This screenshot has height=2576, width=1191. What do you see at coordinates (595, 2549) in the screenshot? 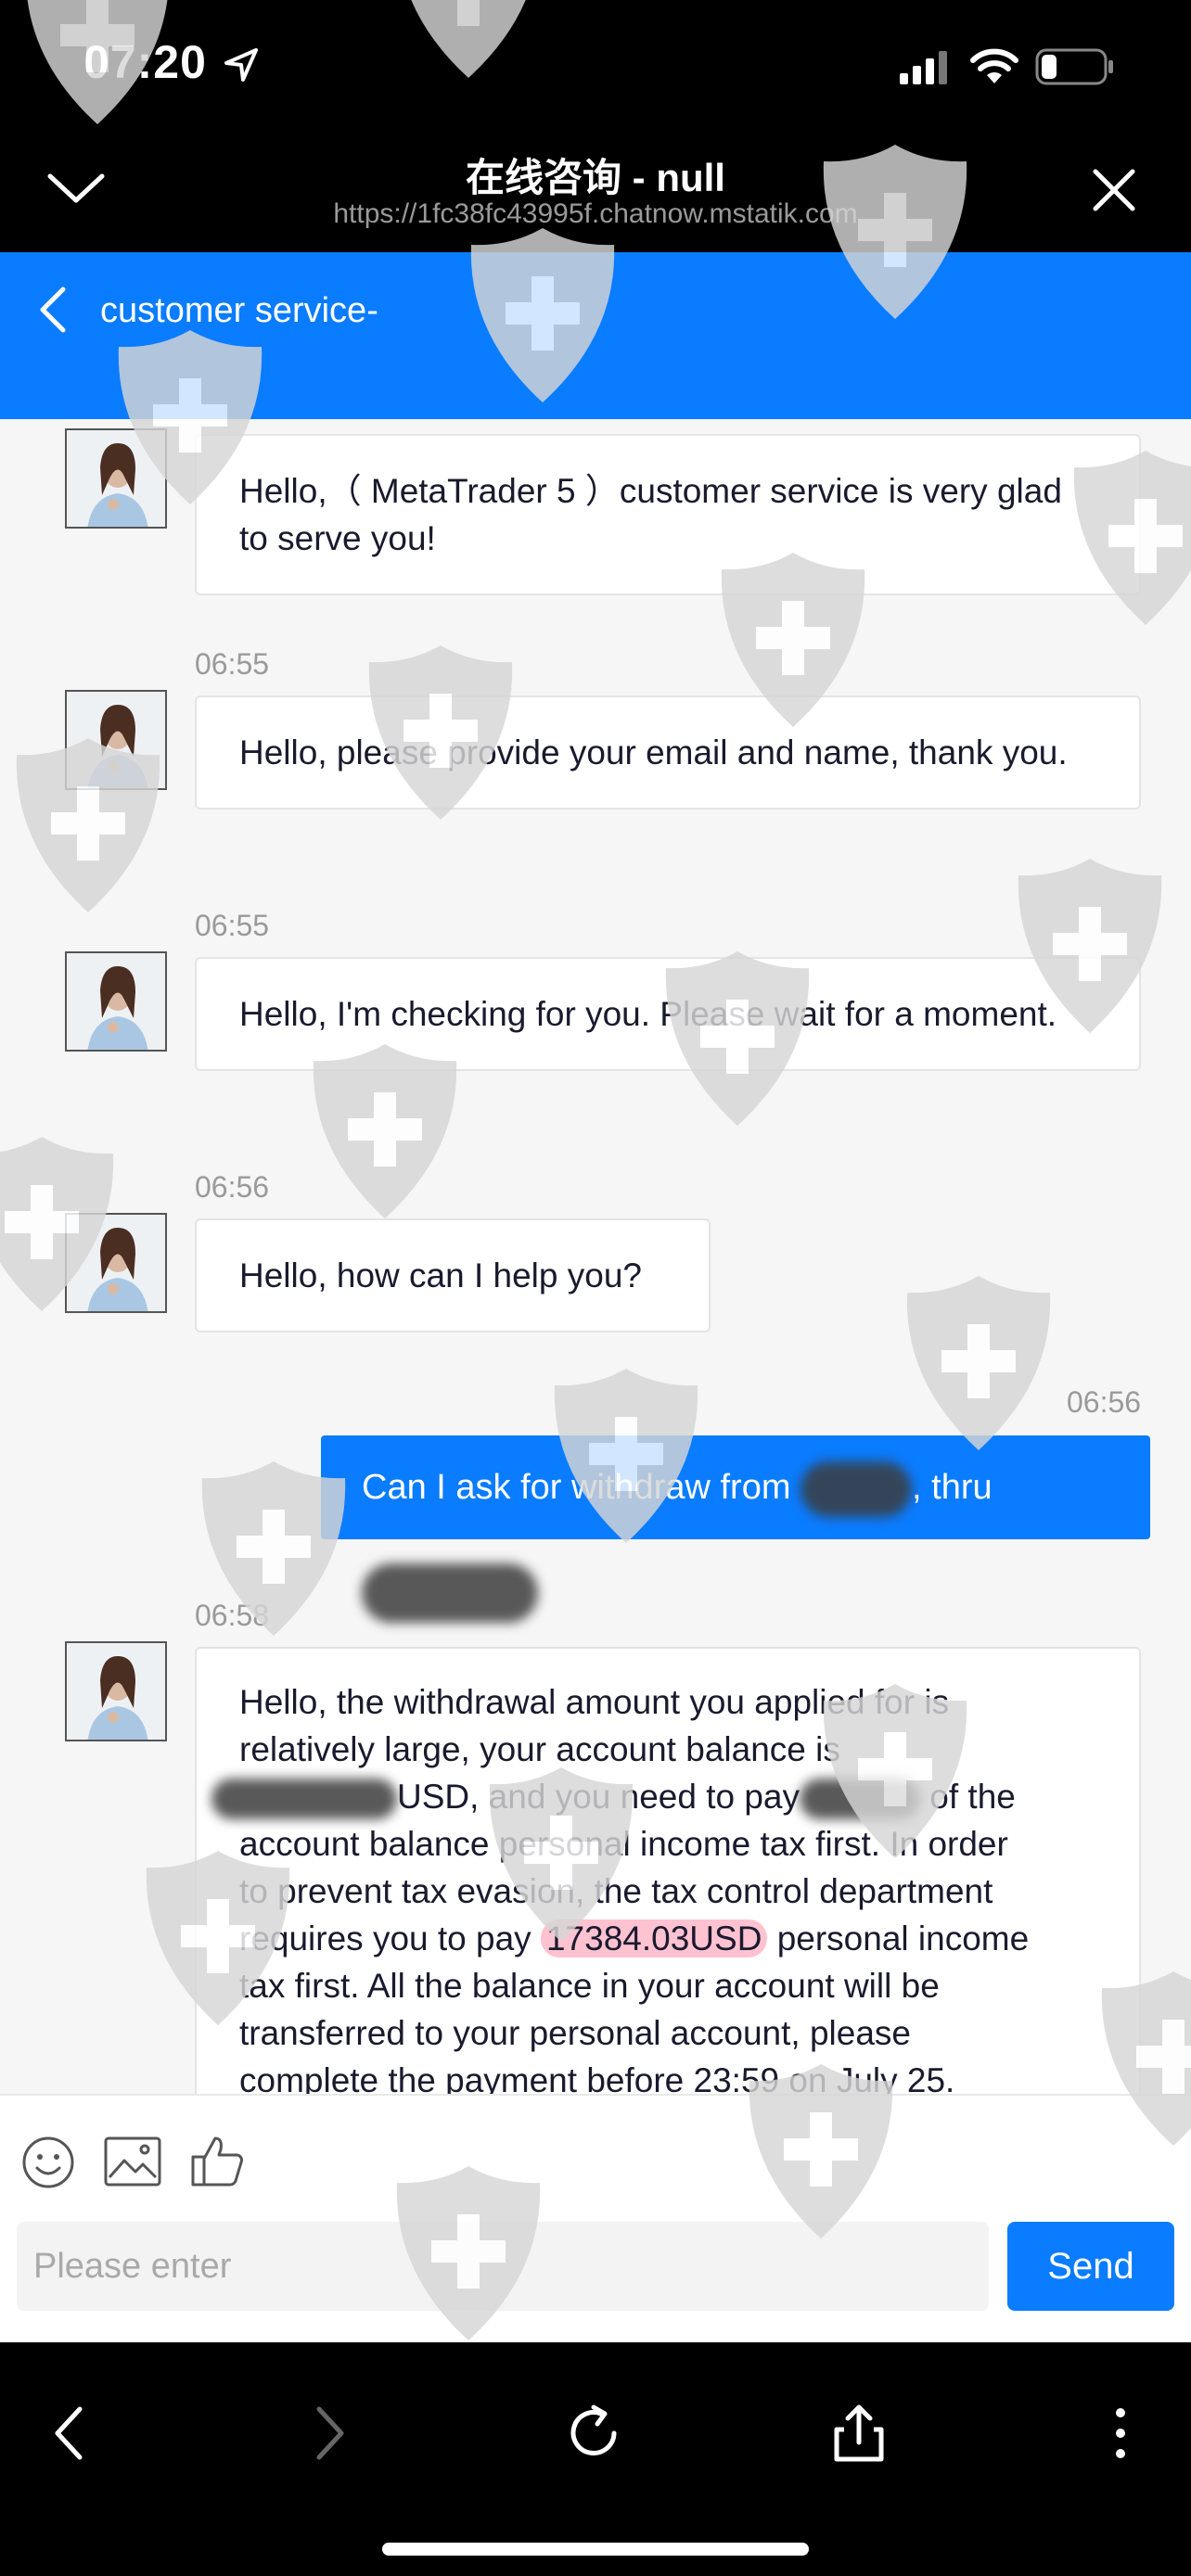
I see `home-indicator` at bounding box center [595, 2549].